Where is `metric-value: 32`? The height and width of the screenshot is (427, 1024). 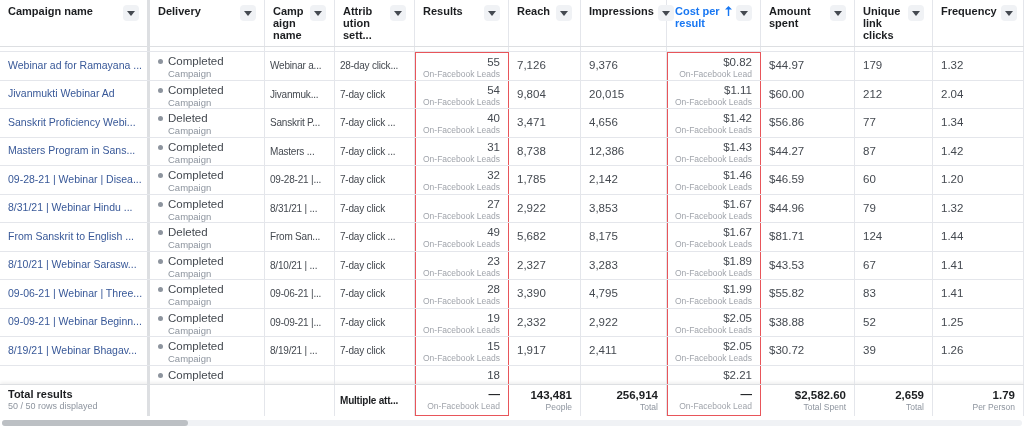 metric-value: 32 is located at coordinates (493, 175).